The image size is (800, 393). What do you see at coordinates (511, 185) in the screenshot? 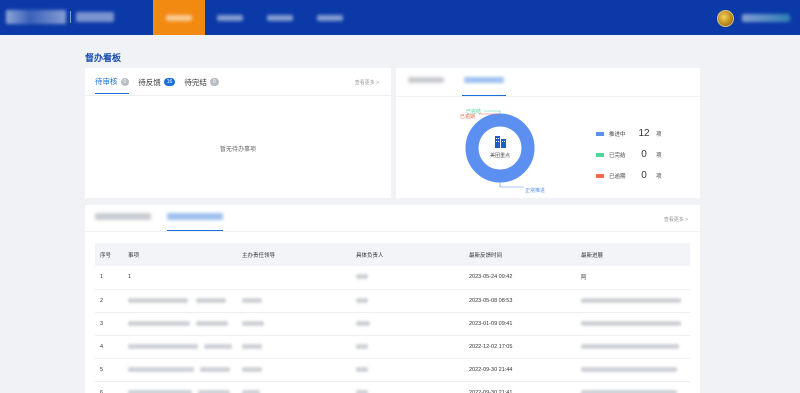
I see `callout-line-normal` at bounding box center [511, 185].